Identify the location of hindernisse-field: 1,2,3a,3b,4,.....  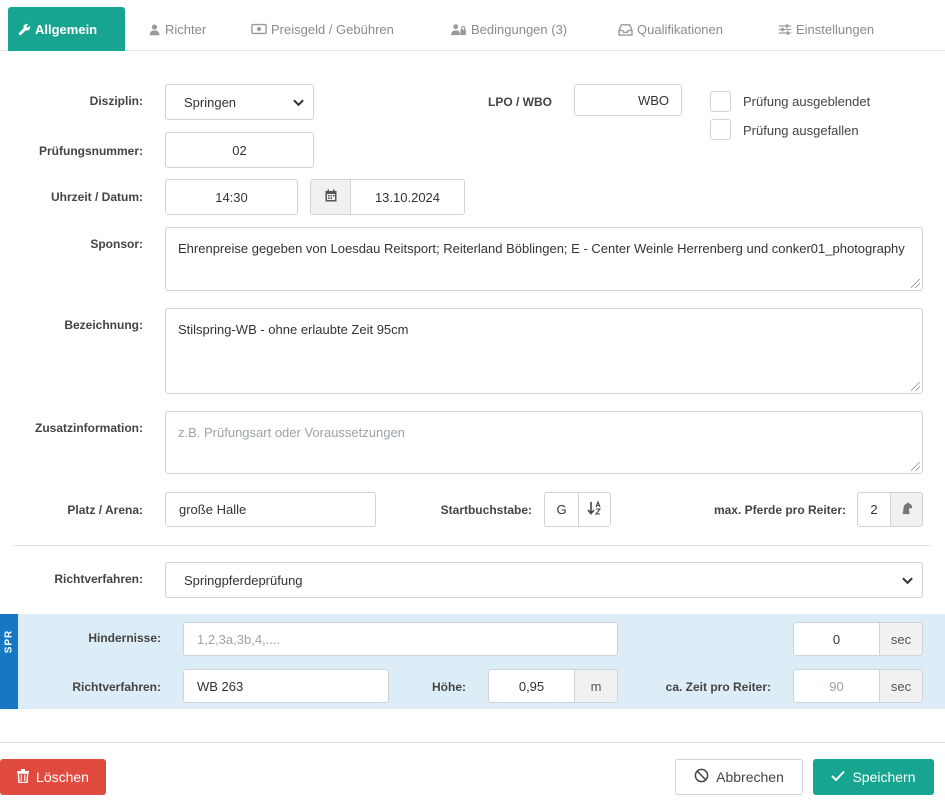
(400, 639).